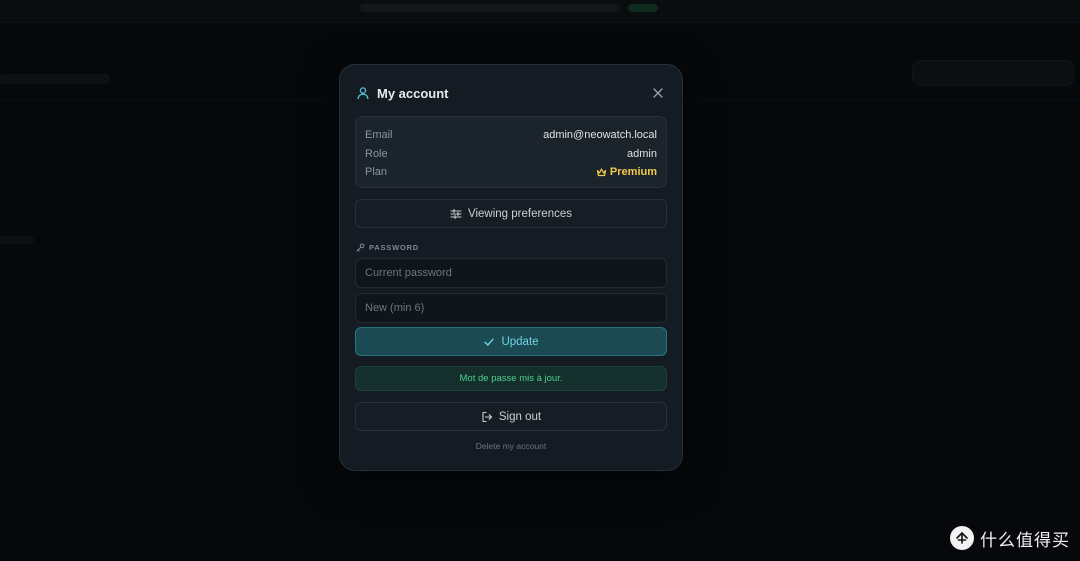 This screenshot has width=1080, height=561. What do you see at coordinates (379, 135) in the screenshot?
I see `email-label: Email` at bounding box center [379, 135].